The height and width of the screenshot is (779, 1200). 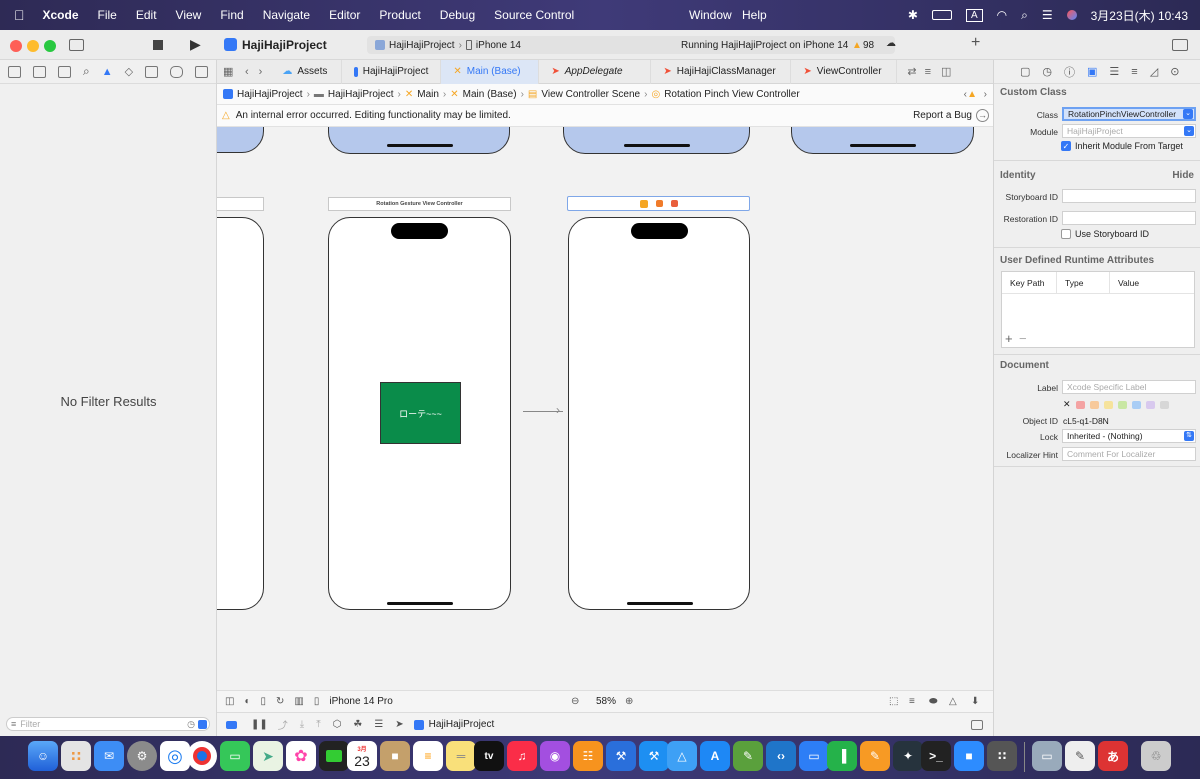 I want to click on minimize-window-button, so click(x=33, y=46).